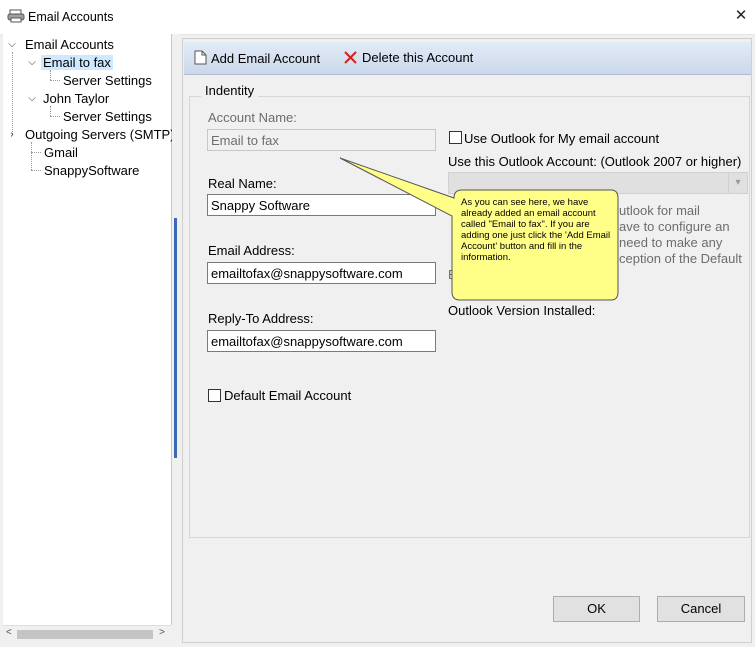  I want to click on use-outlook-checkbox, so click(455, 137).